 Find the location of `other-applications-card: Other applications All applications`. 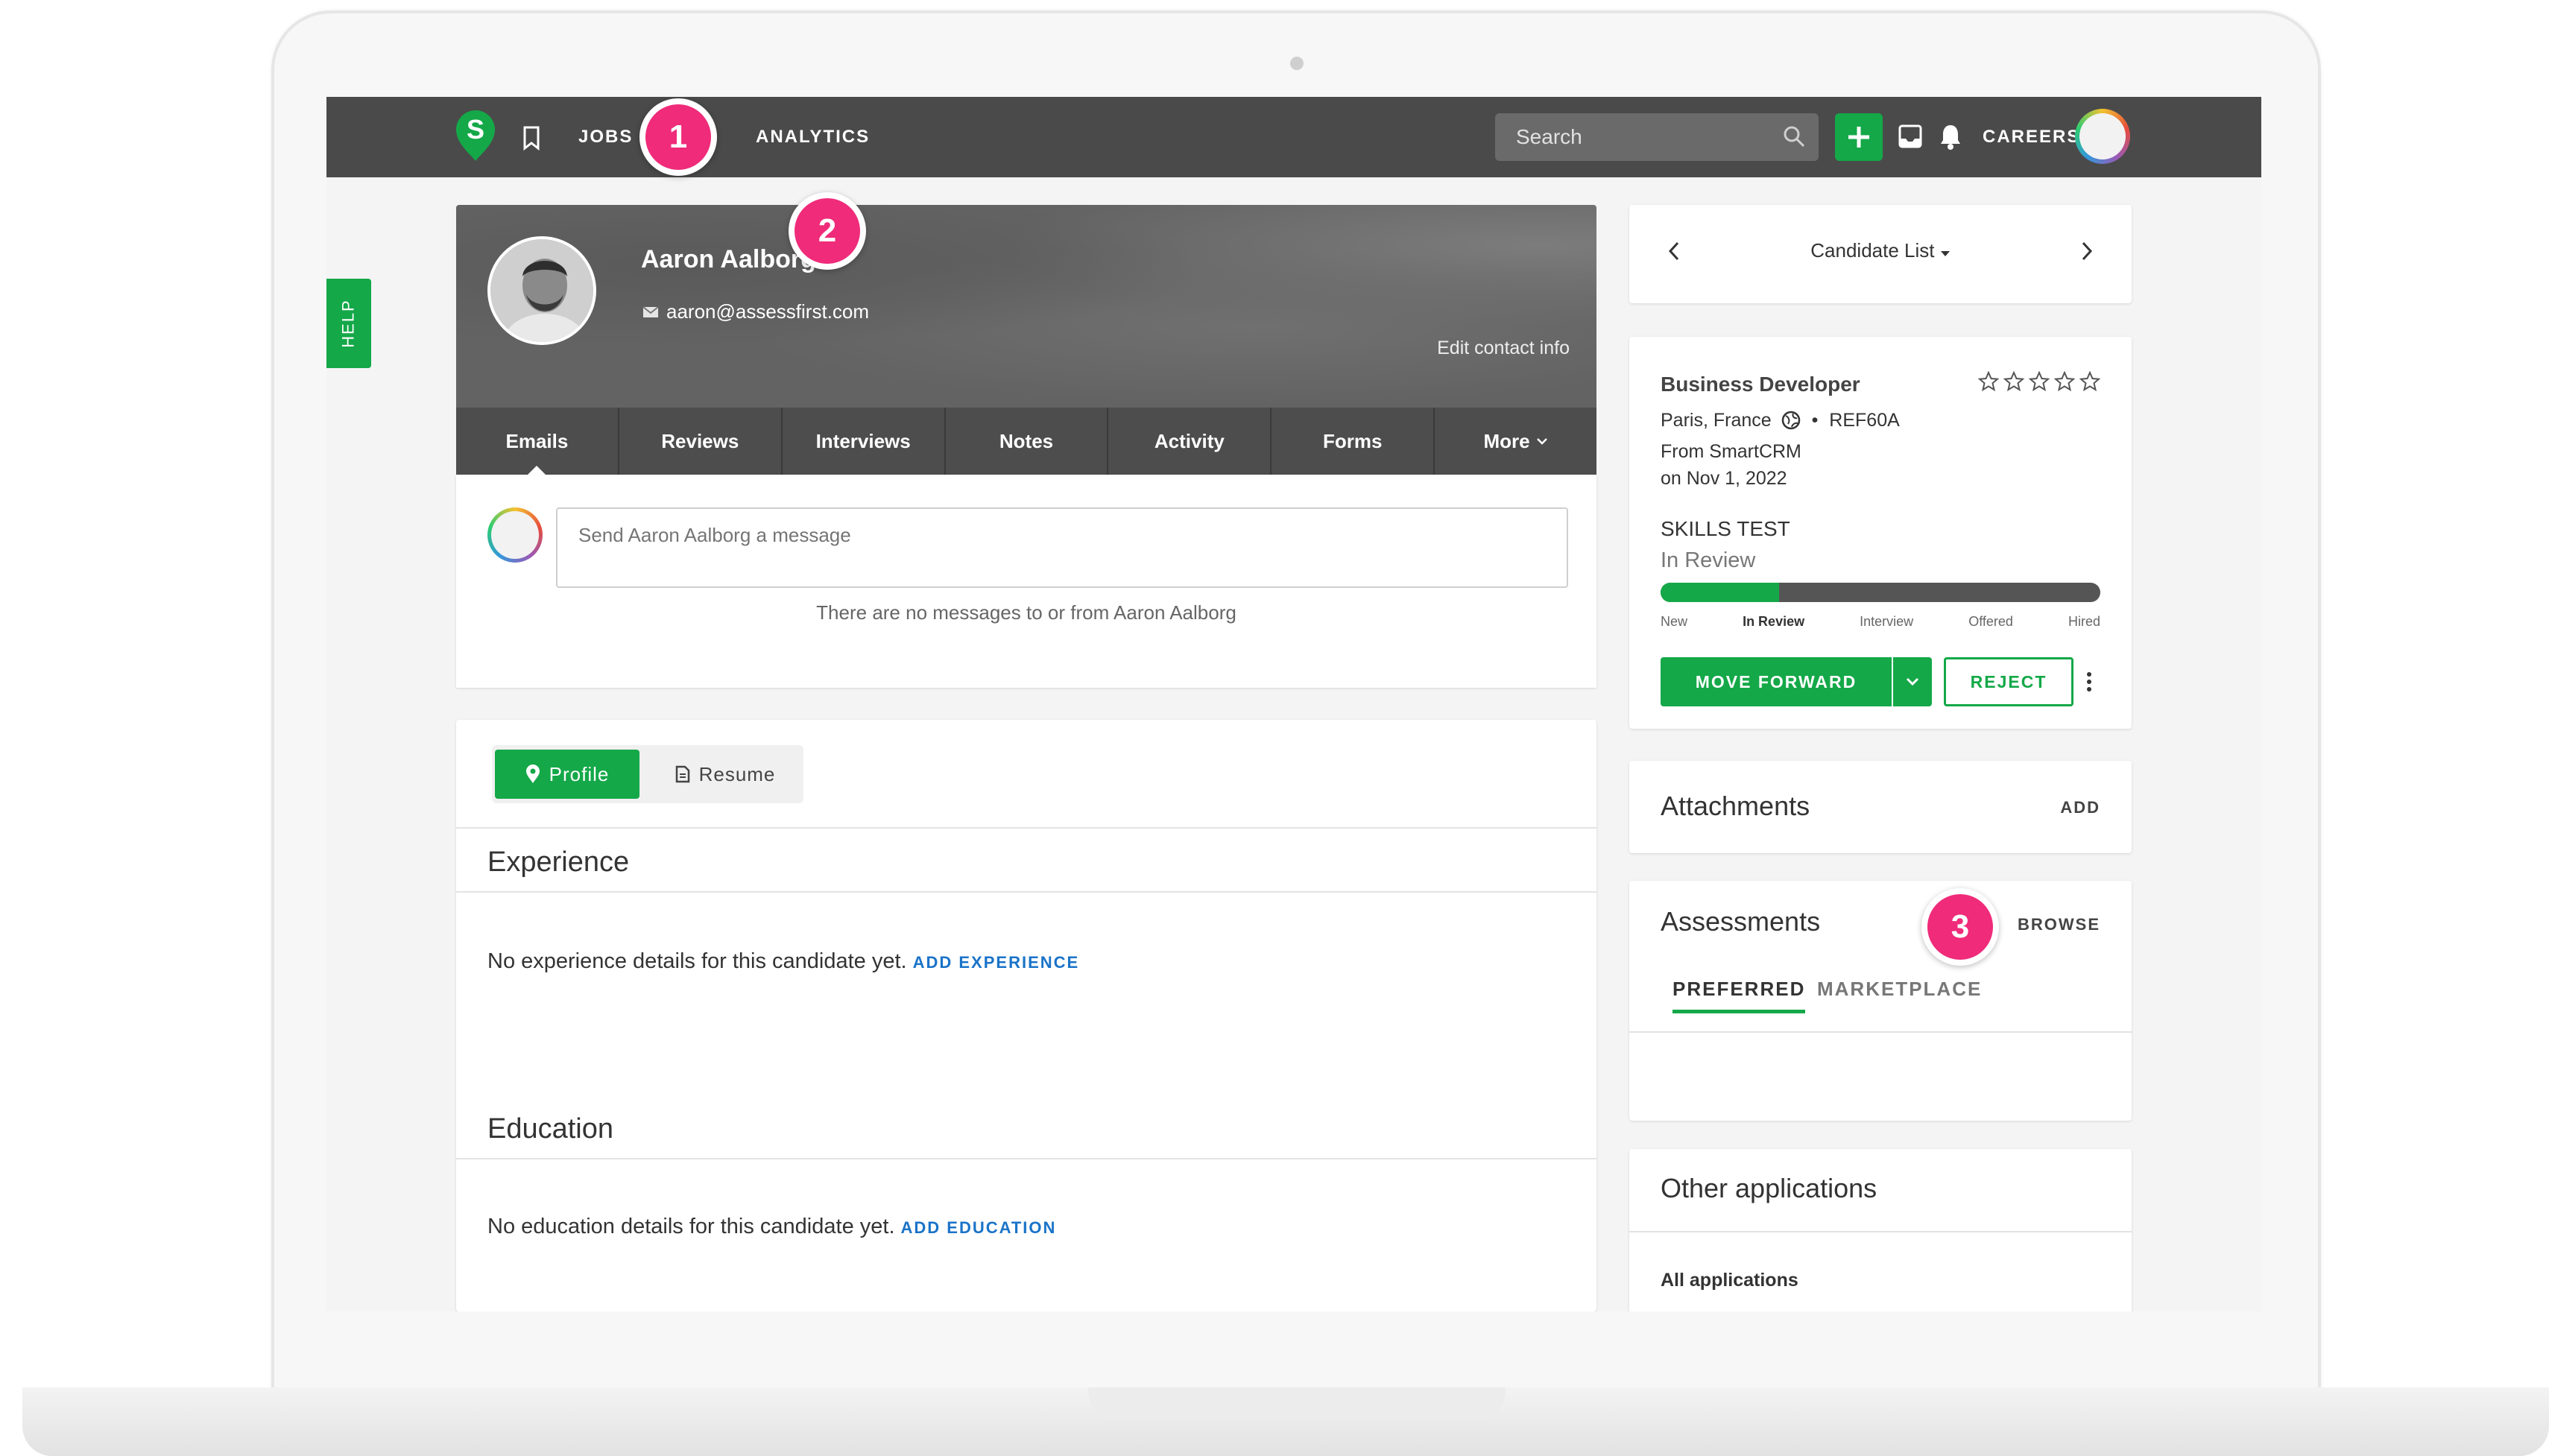

other-applications-card: Other applications All applications is located at coordinates (1880, 1230).